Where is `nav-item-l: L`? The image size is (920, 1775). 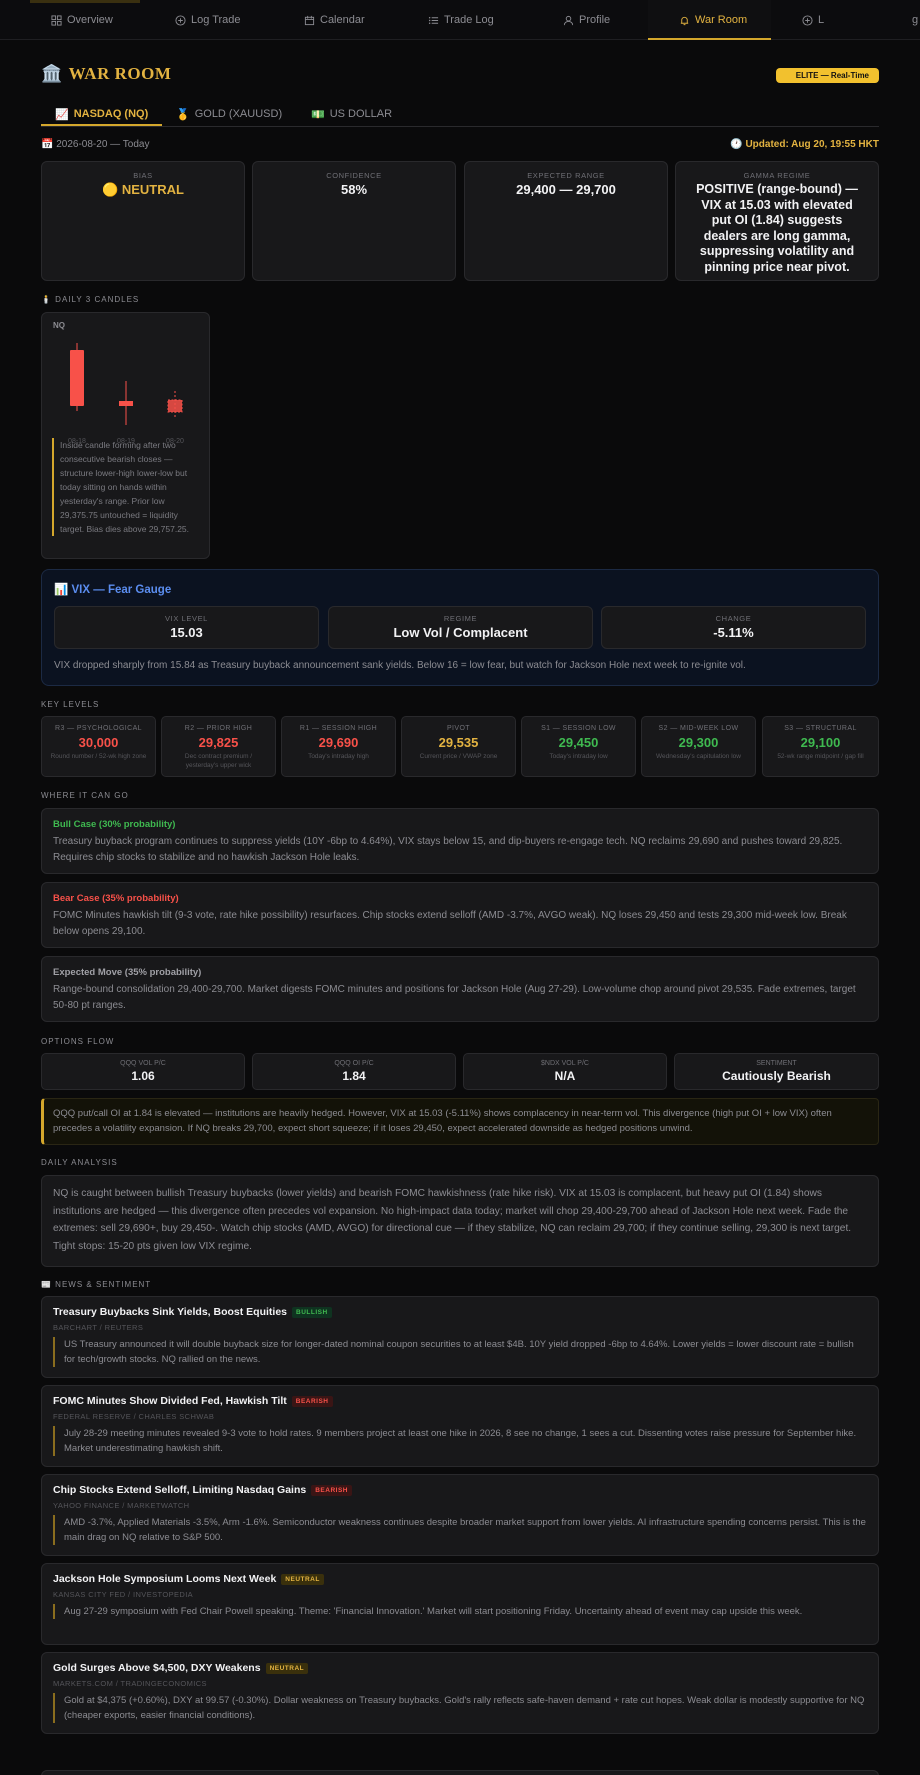
nav-item-l: L is located at coordinates (813, 20).